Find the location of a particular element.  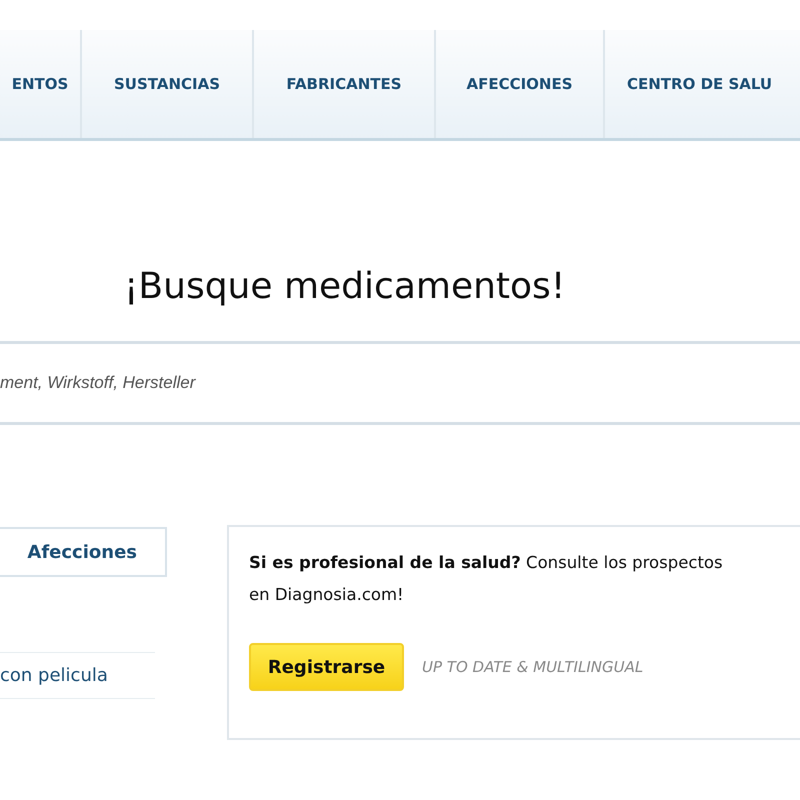

list-item: con pelicula is located at coordinates (77, 675).